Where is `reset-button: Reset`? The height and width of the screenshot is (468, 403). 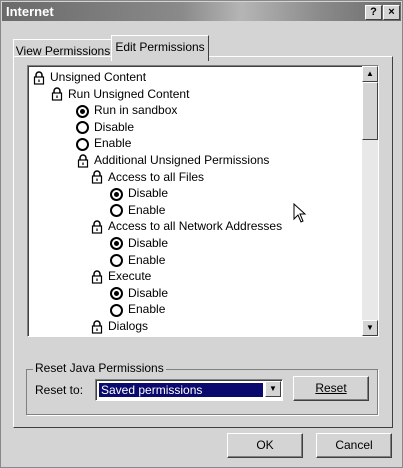 reset-button: Reset is located at coordinates (331, 388).